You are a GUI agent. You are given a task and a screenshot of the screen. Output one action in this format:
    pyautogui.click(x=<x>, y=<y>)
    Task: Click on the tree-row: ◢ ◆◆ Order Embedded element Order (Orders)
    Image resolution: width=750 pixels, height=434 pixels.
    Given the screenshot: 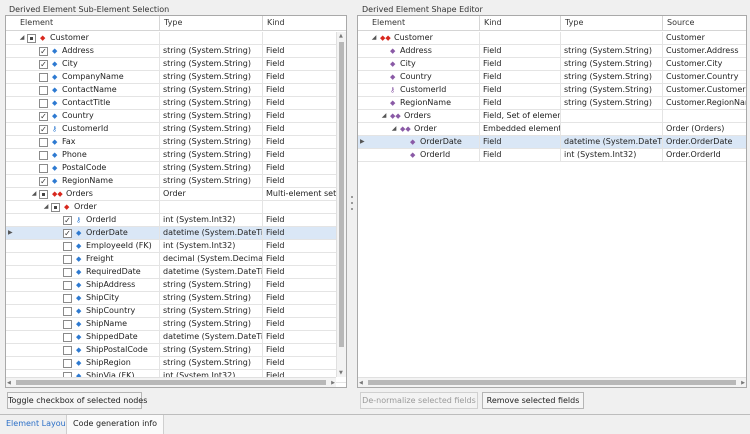 What is the action you would take?
    pyautogui.click(x=552, y=129)
    